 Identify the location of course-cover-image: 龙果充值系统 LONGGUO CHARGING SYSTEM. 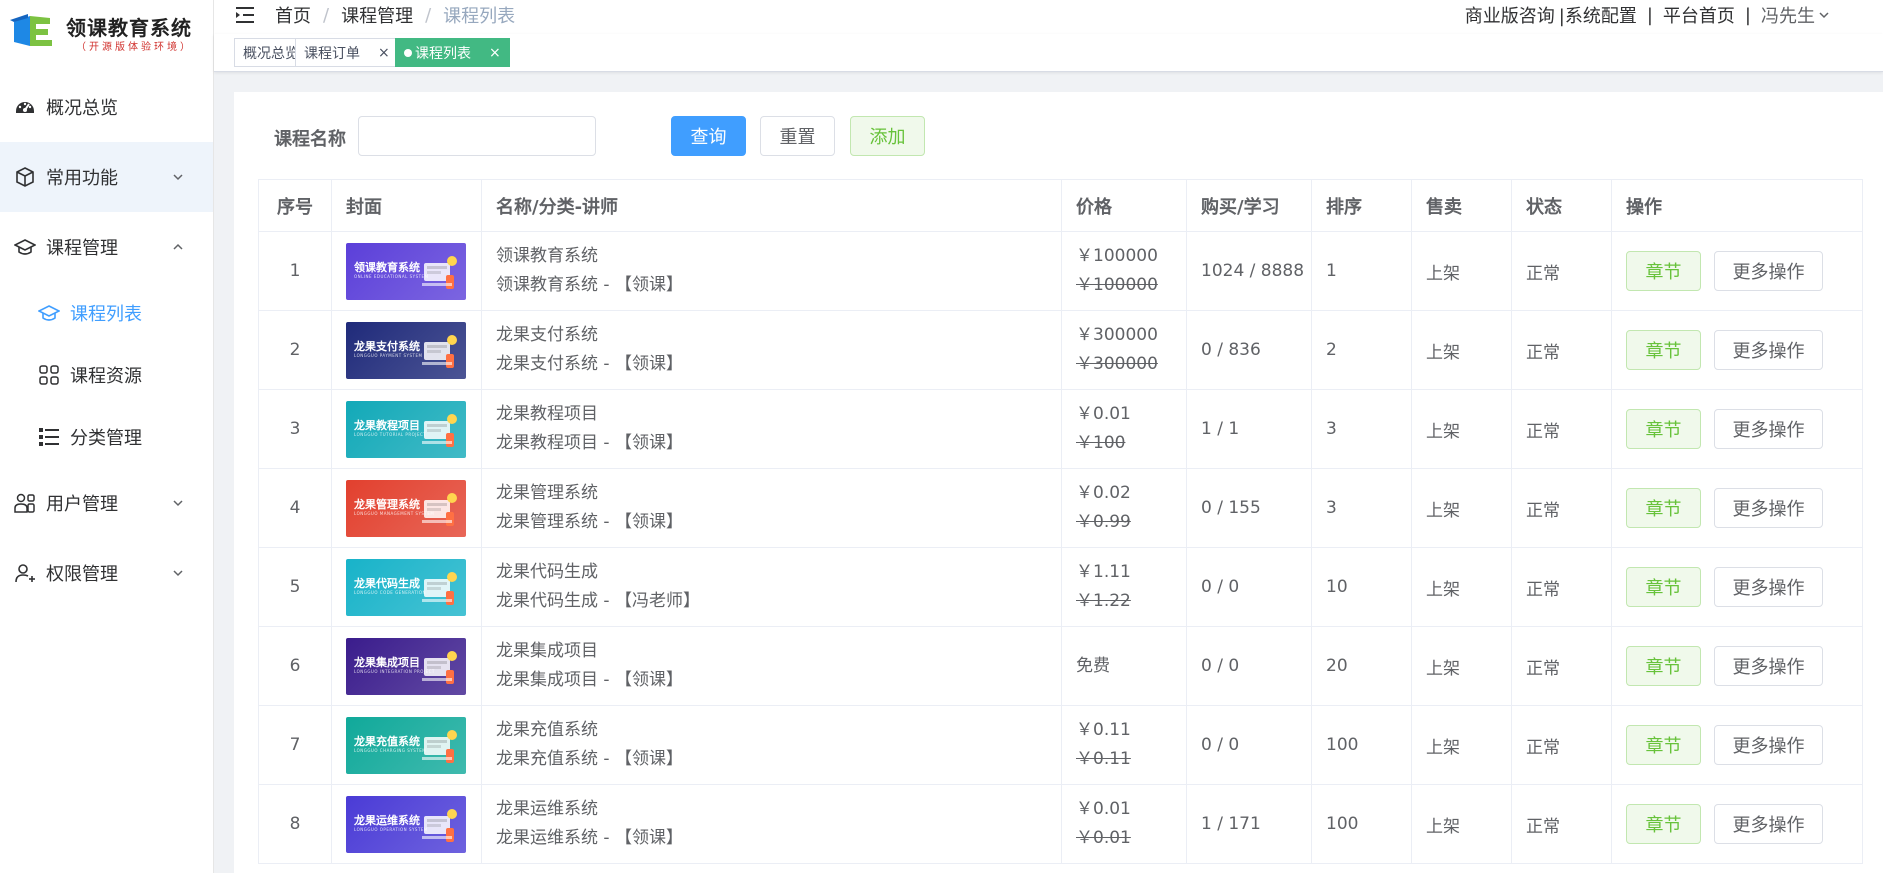
(406, 745).